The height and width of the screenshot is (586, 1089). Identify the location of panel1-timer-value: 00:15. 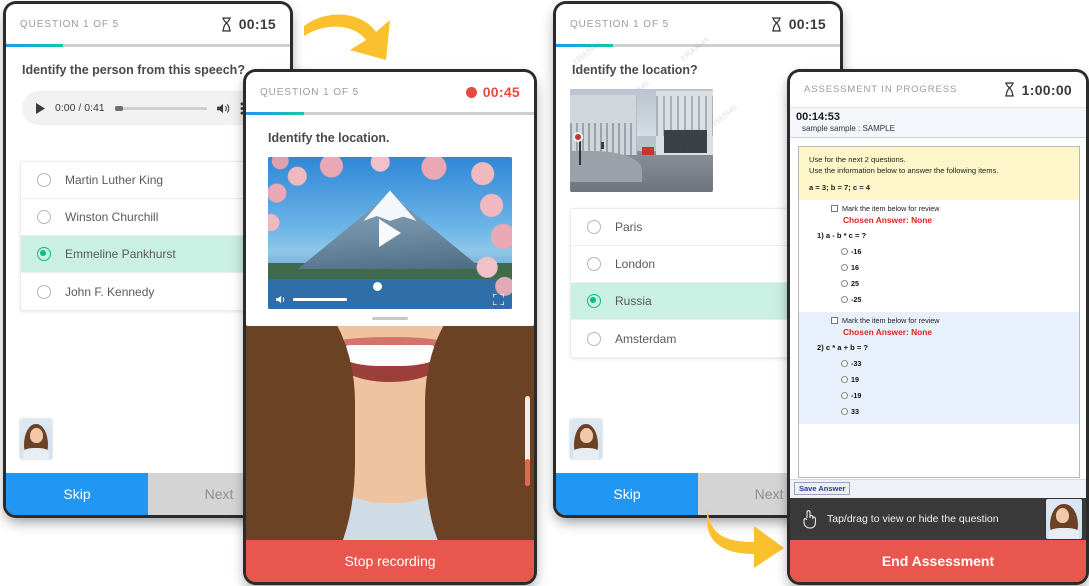
(257, 24).